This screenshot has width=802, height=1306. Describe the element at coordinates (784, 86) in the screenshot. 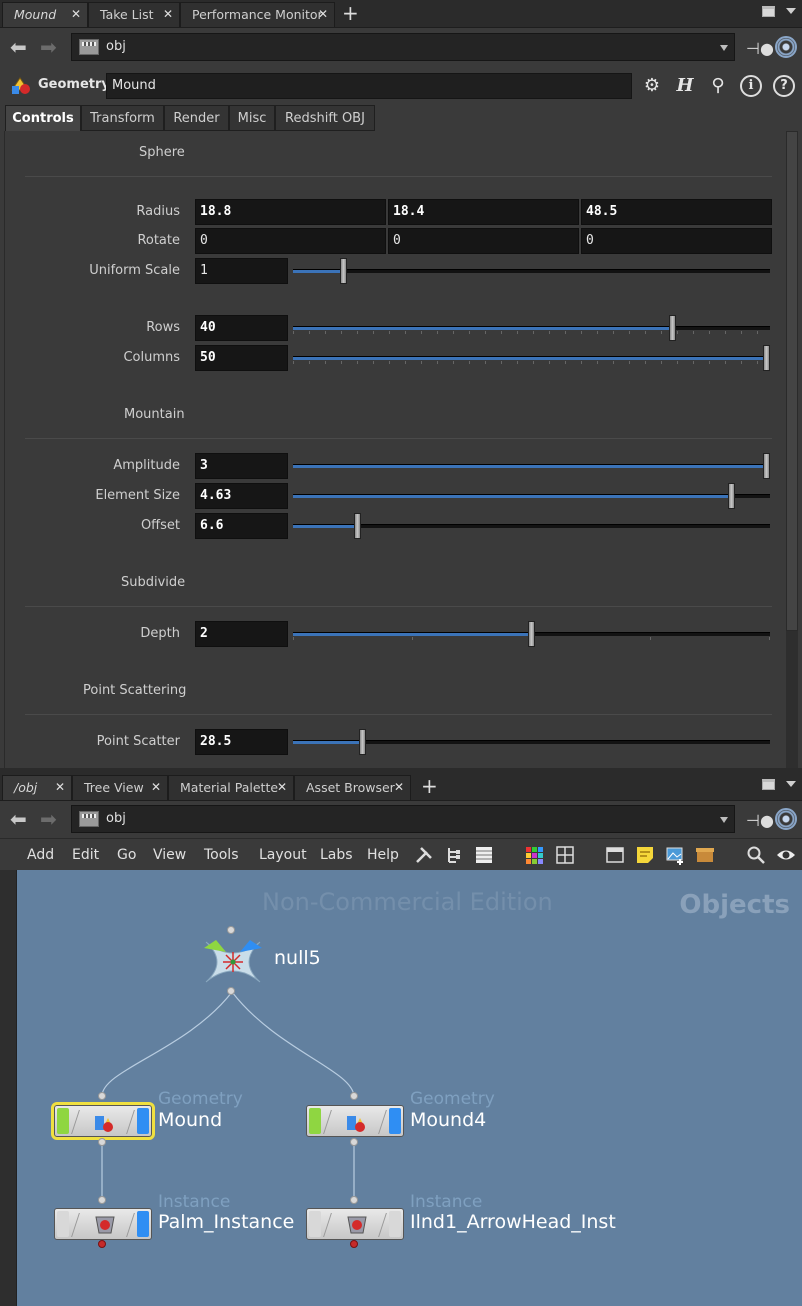

I see `help-icon: ?` at that location.